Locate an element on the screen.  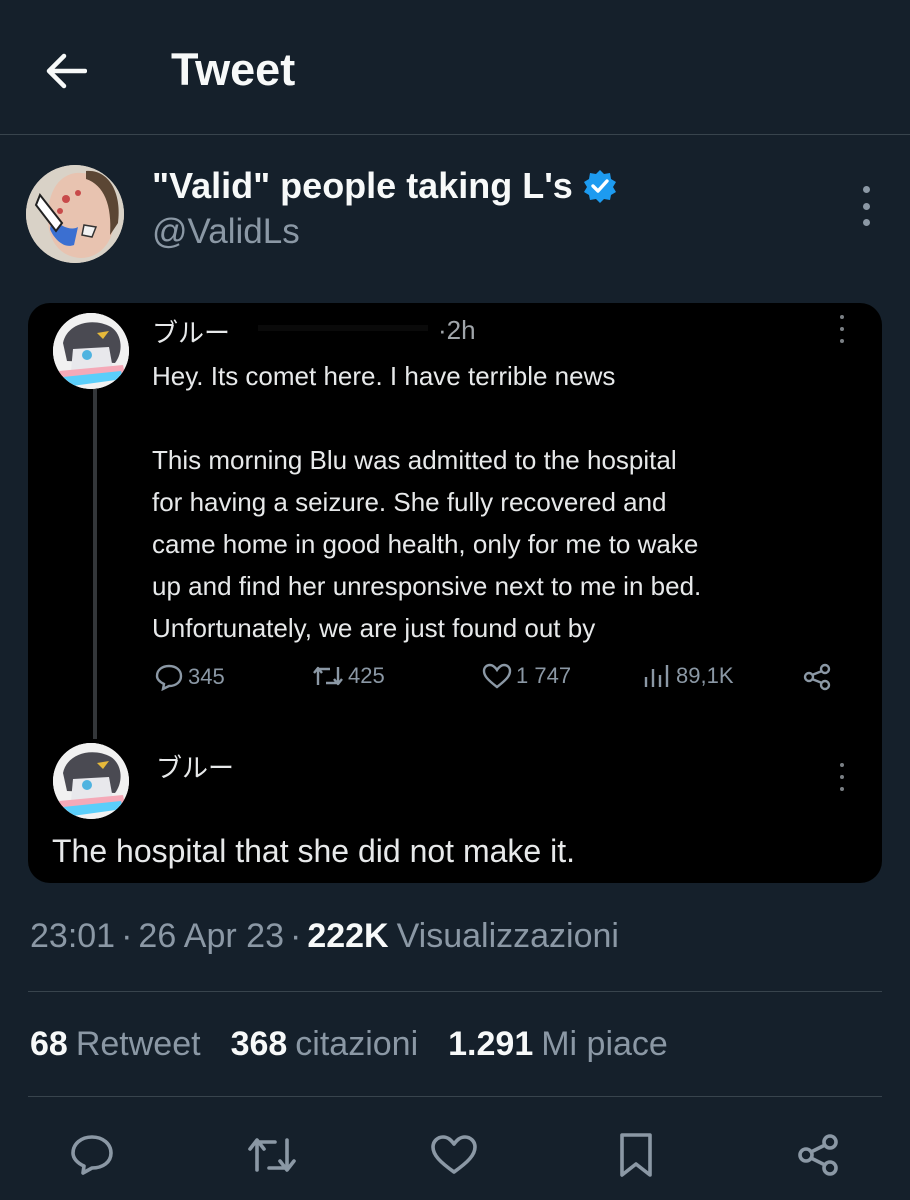
author-avatar is located at coordinates (75, 214).